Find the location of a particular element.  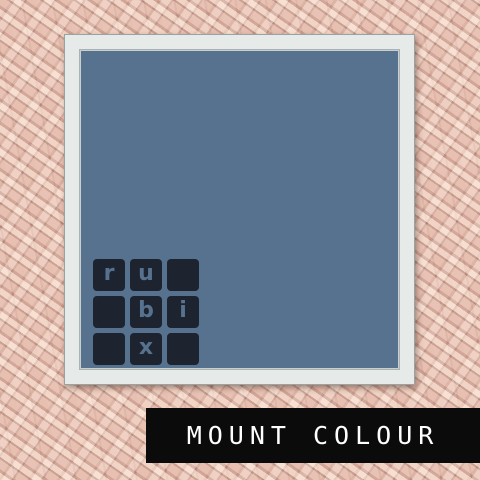

logo-tile: i is located at coordinates (183, 312).